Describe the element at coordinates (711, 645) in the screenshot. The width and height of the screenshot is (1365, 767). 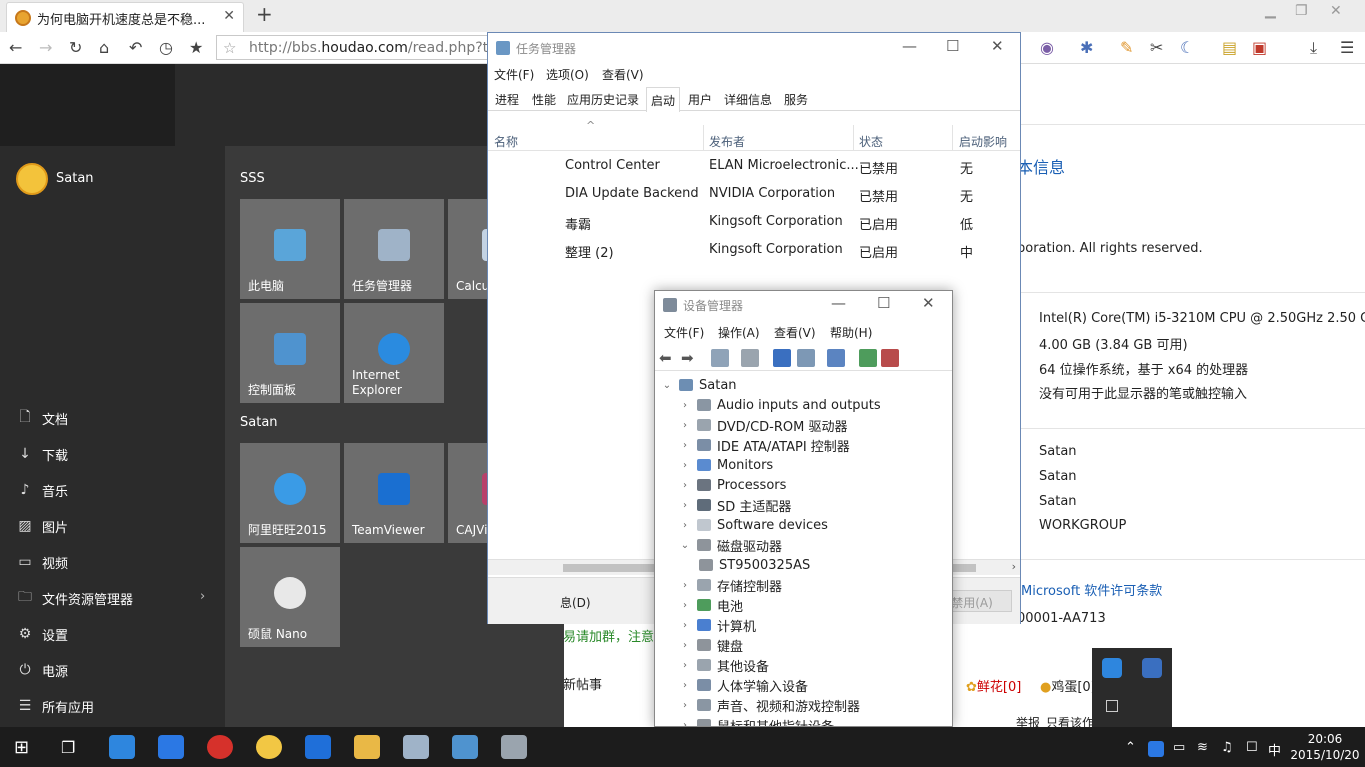
I see `tree-item: › 键盘` at that location.